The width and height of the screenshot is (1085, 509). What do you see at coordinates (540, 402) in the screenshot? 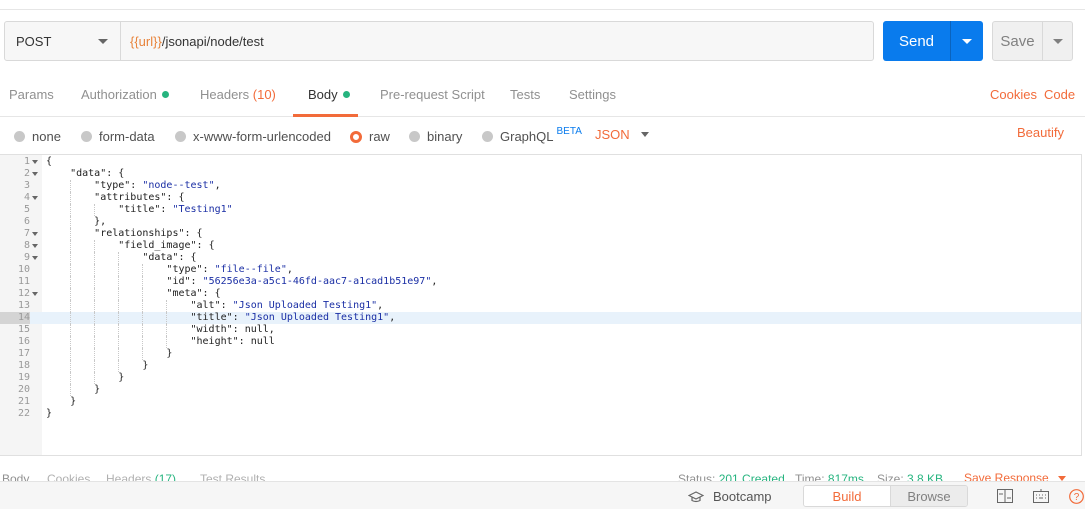
I see `code-line: 21 }` at bounding box center [540, 402].